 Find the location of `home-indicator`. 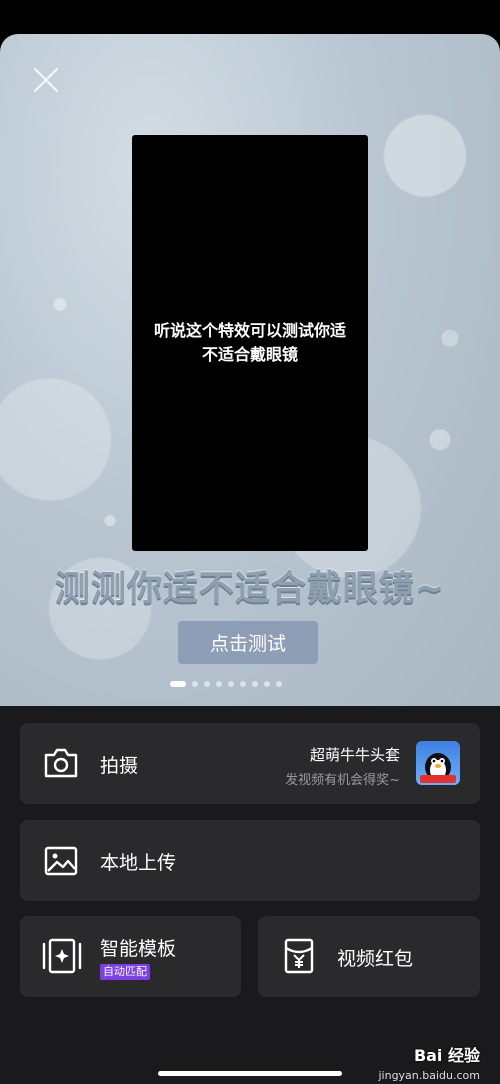

home-indicator is located at coordinates (250, 1073).